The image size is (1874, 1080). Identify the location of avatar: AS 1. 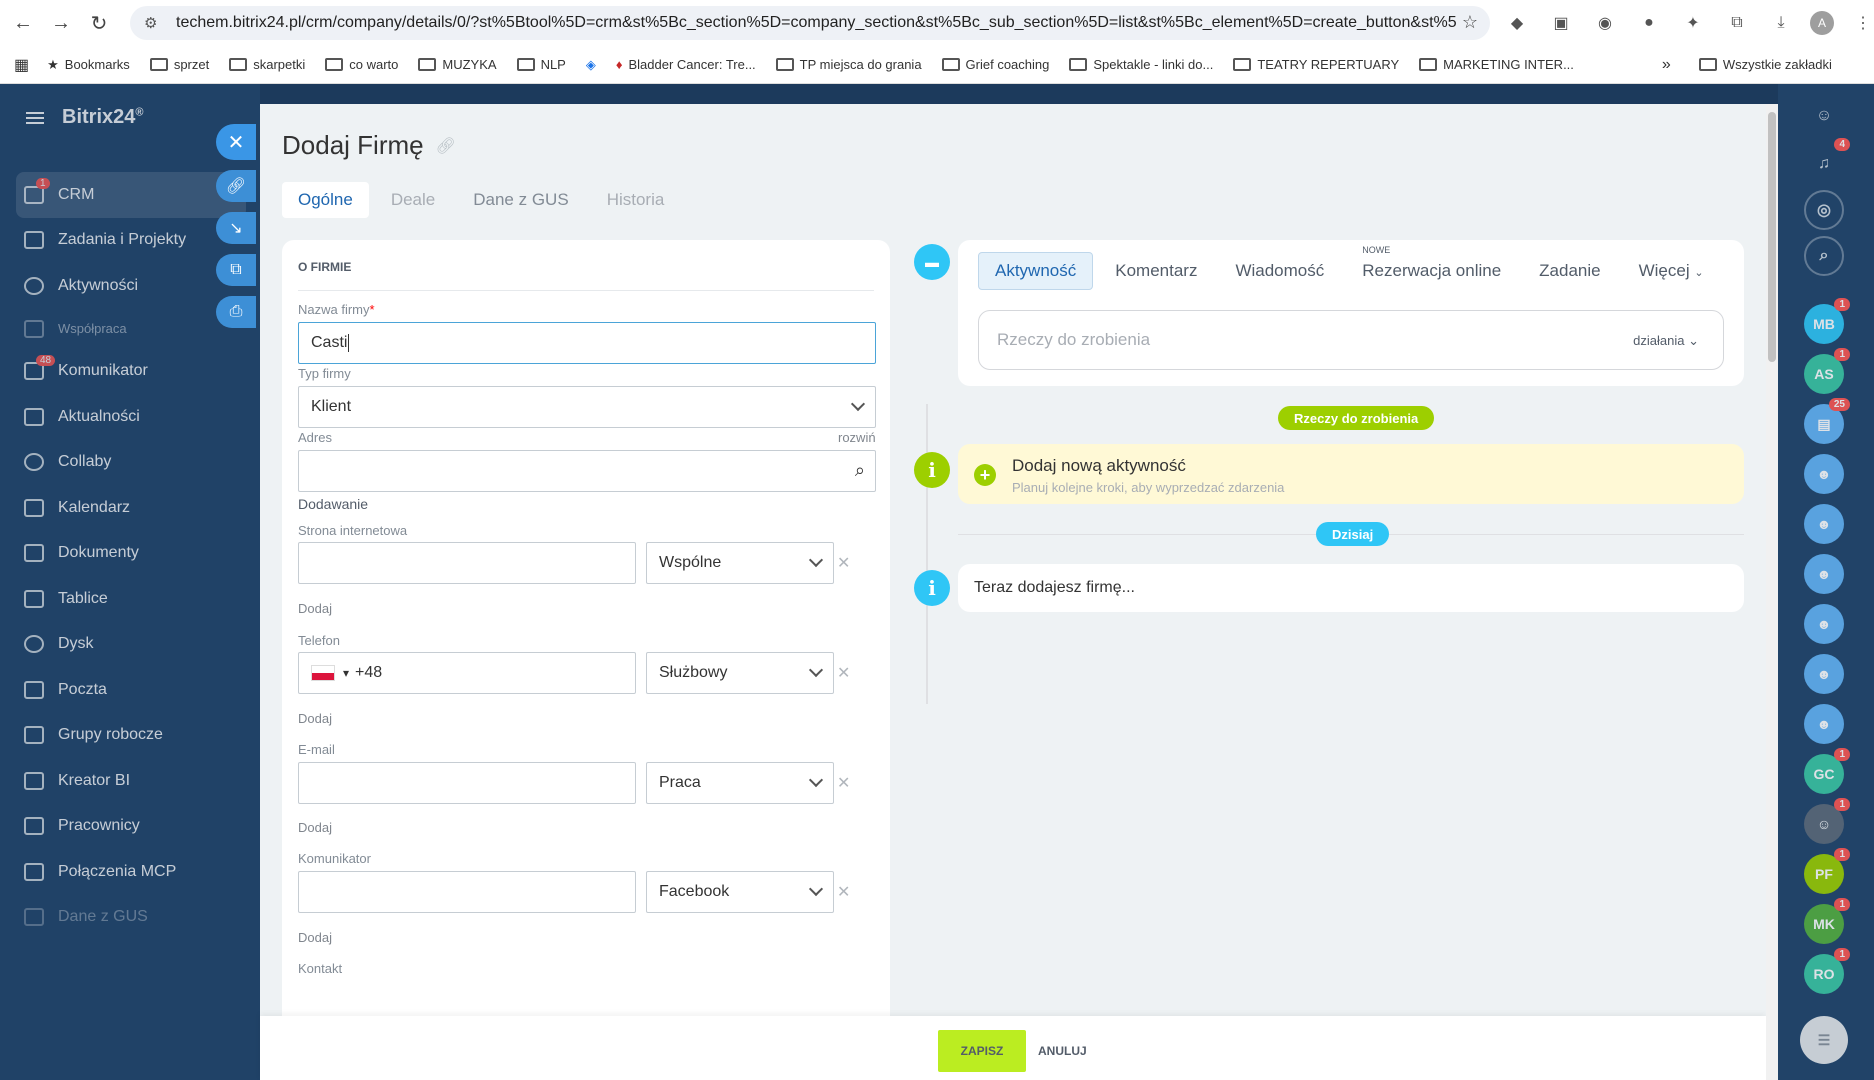
(1827, 371).